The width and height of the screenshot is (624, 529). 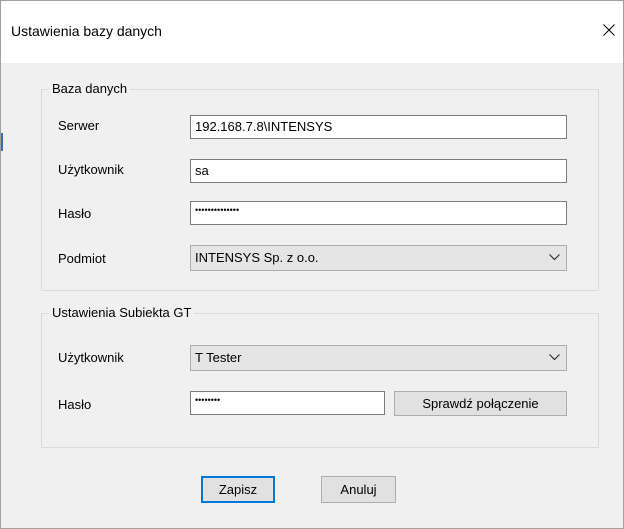 What do you see at coordinates (75, 213) in the screenshot?
I see `db-password-label: Hasło` at bounding box center [75, 213].